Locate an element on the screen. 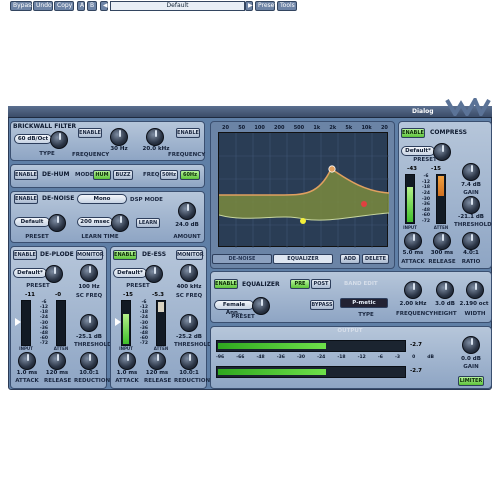 The height and width of the screenshot is (500, 500). denoise-learn-time-dropdown: 200 msec is located at coordinates (95, 222).